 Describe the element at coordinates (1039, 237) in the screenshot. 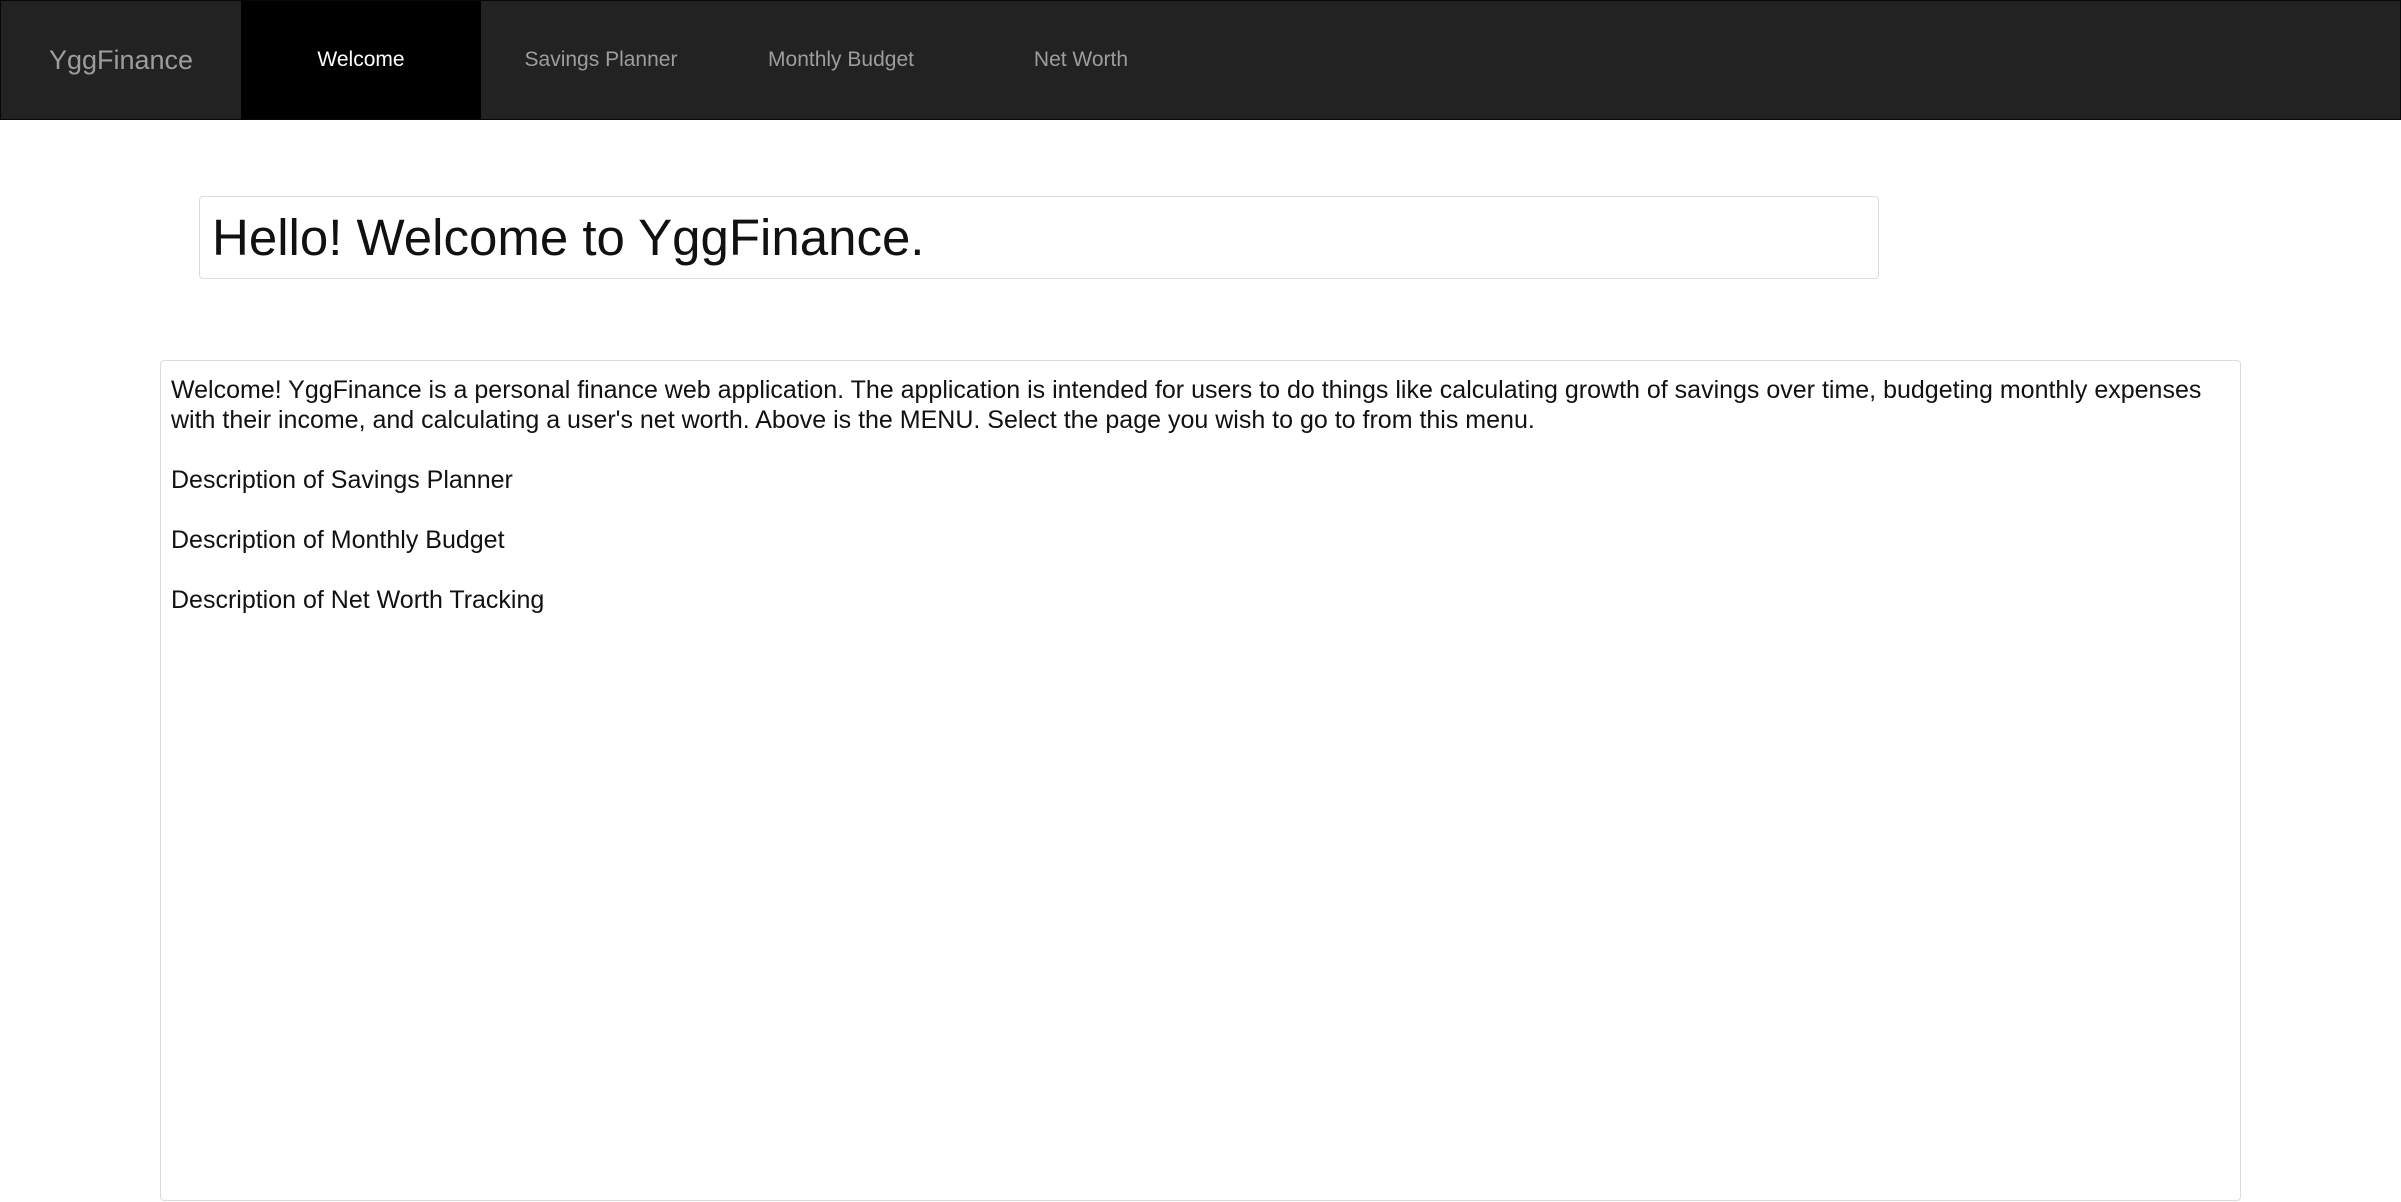

I see `welcome-heading-panel: Hello! Welcome to YggFinance.` at that location.